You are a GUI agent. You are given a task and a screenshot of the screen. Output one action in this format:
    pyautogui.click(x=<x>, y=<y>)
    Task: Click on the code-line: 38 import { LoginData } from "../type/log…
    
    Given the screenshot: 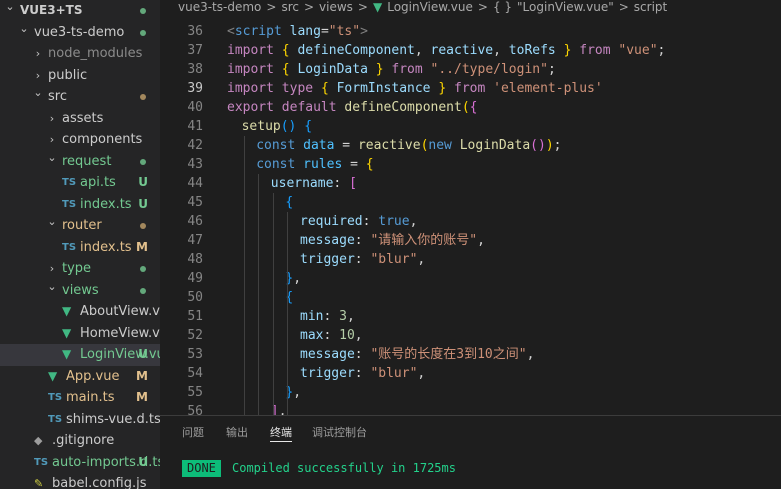 What is the action you would take?
    pyautogui.click(x=470, y=69)
    